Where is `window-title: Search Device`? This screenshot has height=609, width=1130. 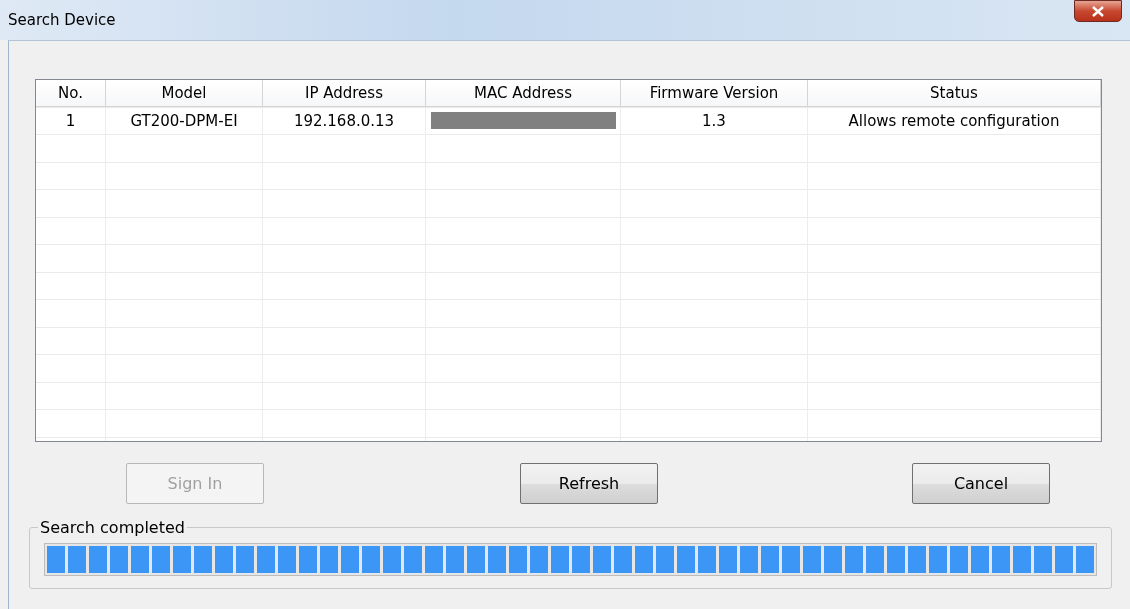
window-title: Search Device is located at coordinates (62, 20).